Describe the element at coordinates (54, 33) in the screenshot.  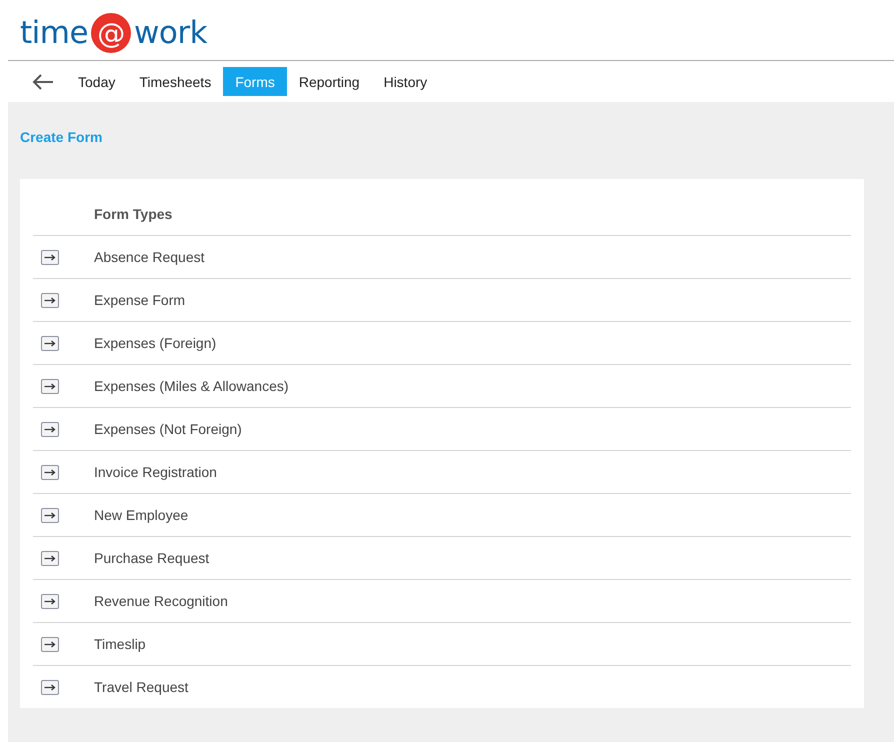
I see `logo-text: time` at that location.